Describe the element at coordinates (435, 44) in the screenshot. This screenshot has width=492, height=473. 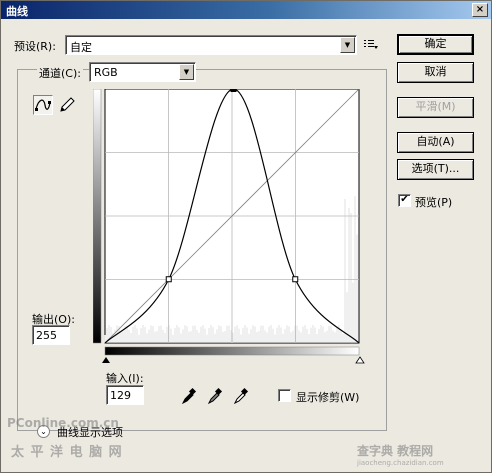
I see `ok-button: 确定` at that location.